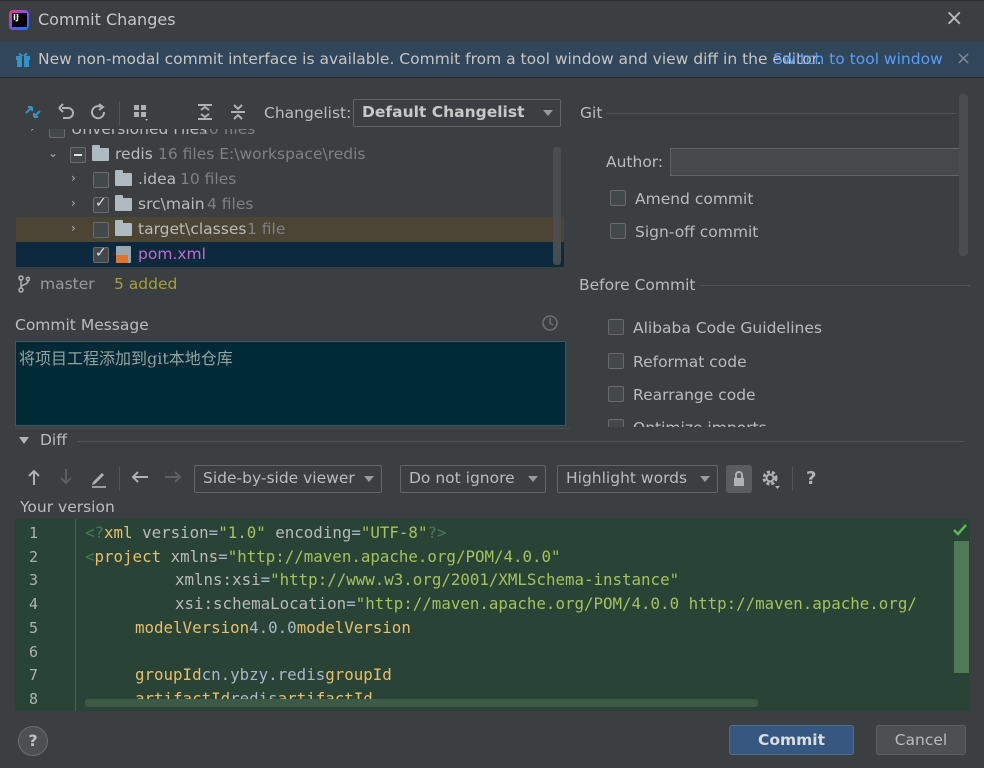  Describe the element at coordinates (616, 327) in the screenshot. I see `alibaba-guidelines-checkbox` at that location.